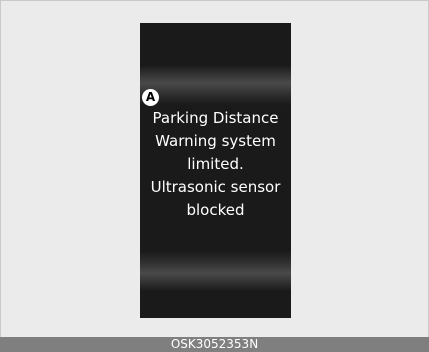 The height and width of the screenshot is (352, 429). Describe the element at coordinates (215, 210) in the screenshot. I see `warning-message-line: blocked` at that location.